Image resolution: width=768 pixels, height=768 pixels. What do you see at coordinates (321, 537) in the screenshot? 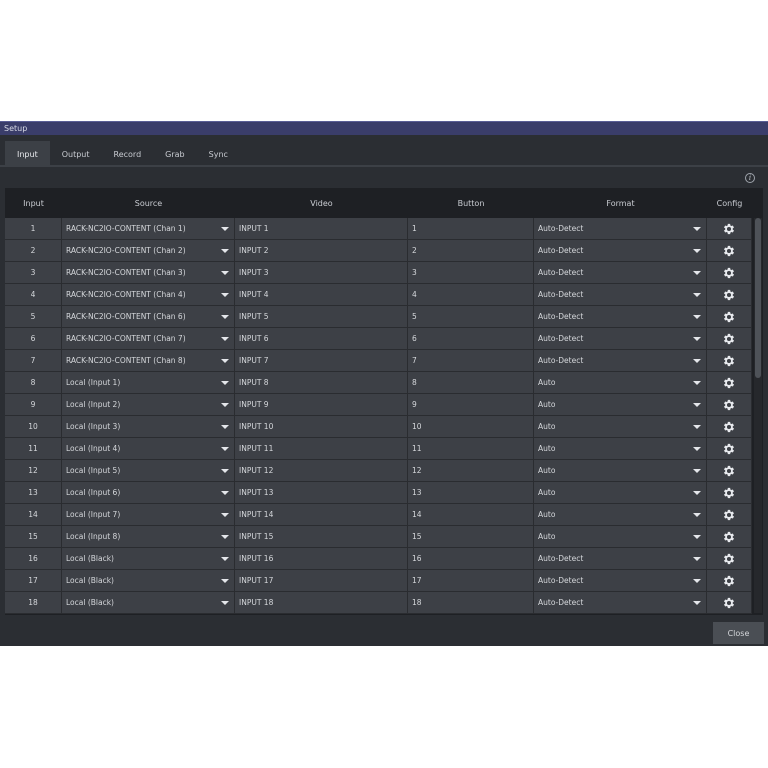
I see `video-name-field: INPUT 15` at bounding box center [321, 537].